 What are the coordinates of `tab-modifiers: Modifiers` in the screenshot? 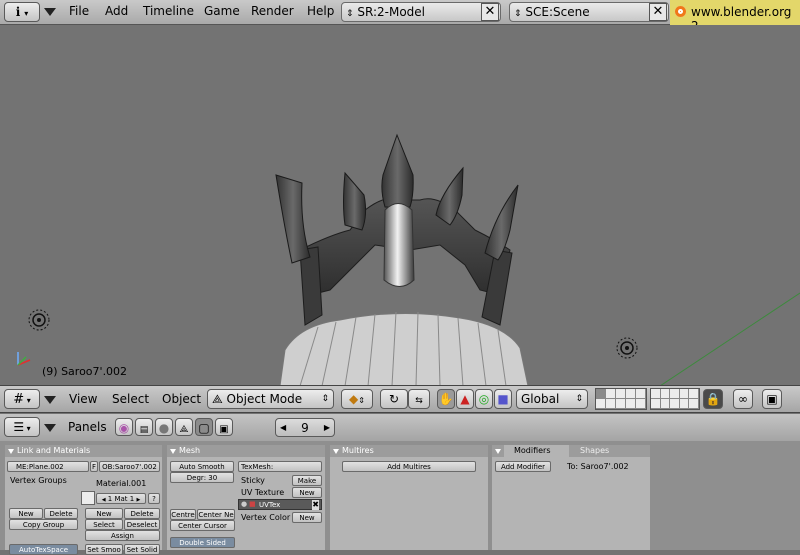 It's located at (536, 451).